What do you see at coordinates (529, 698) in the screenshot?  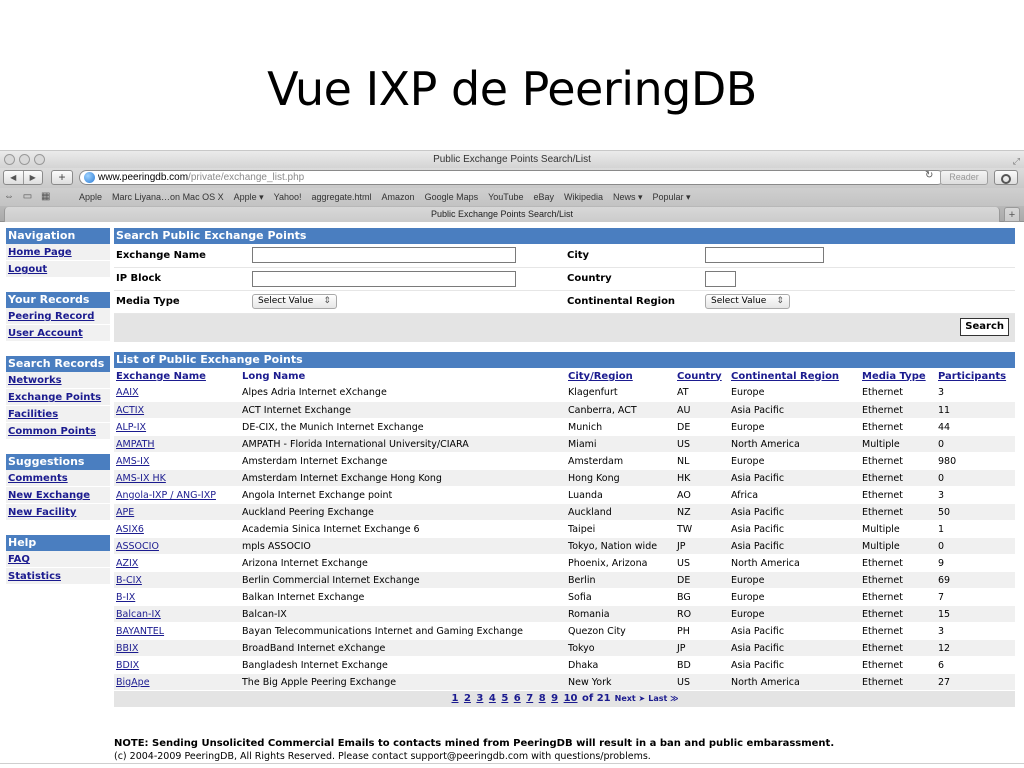 I see `page-link: 7` at bounding box center [529, 698].